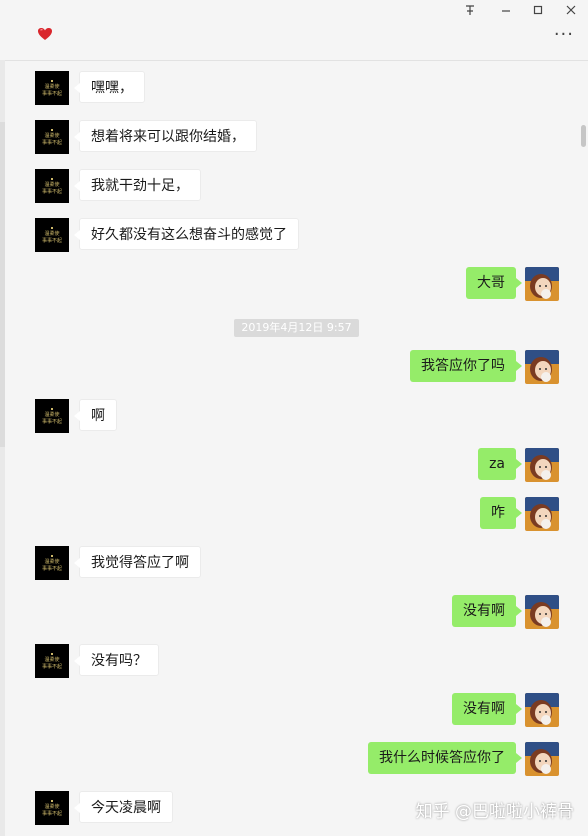 This screenshot has height=836, width=588. What do you see at coordinates (294, 91) in the screenshot?
I see `received-message: 温柔使 事事不起 嘿嘿，` at bounding box center [294, 91].